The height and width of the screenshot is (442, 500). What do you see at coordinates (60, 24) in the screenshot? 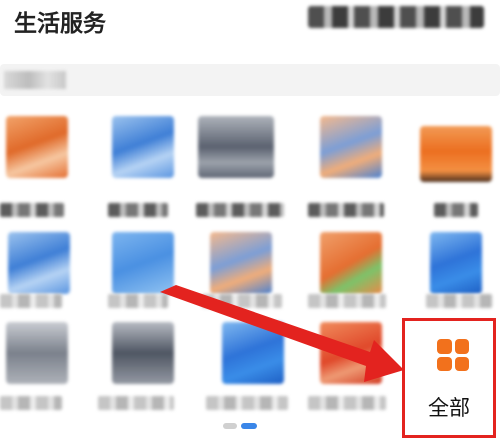
I see `page-title: 生活服务` at bounding box center [60, 24].